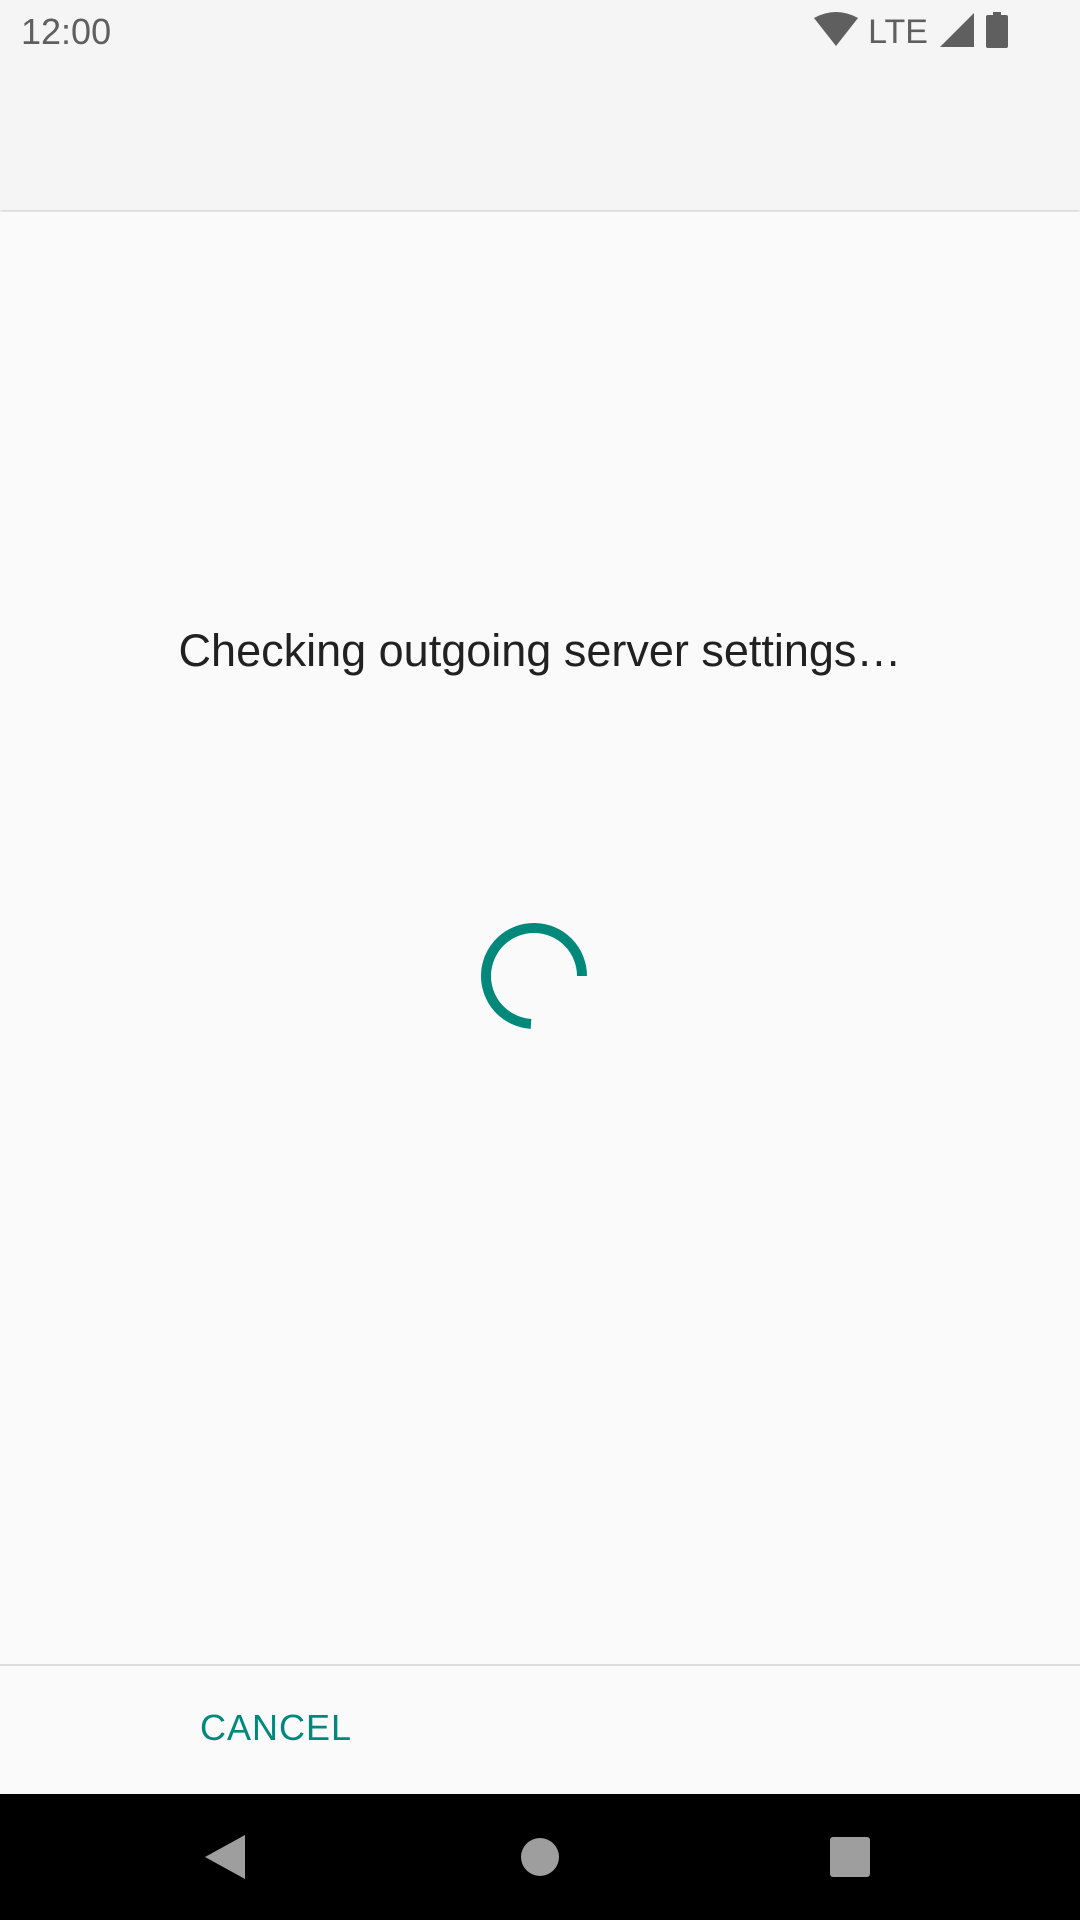  Describe the element at coordinates (540, 31) in the screenshot. I see `status-bar: 12:00 LTE` at that location.